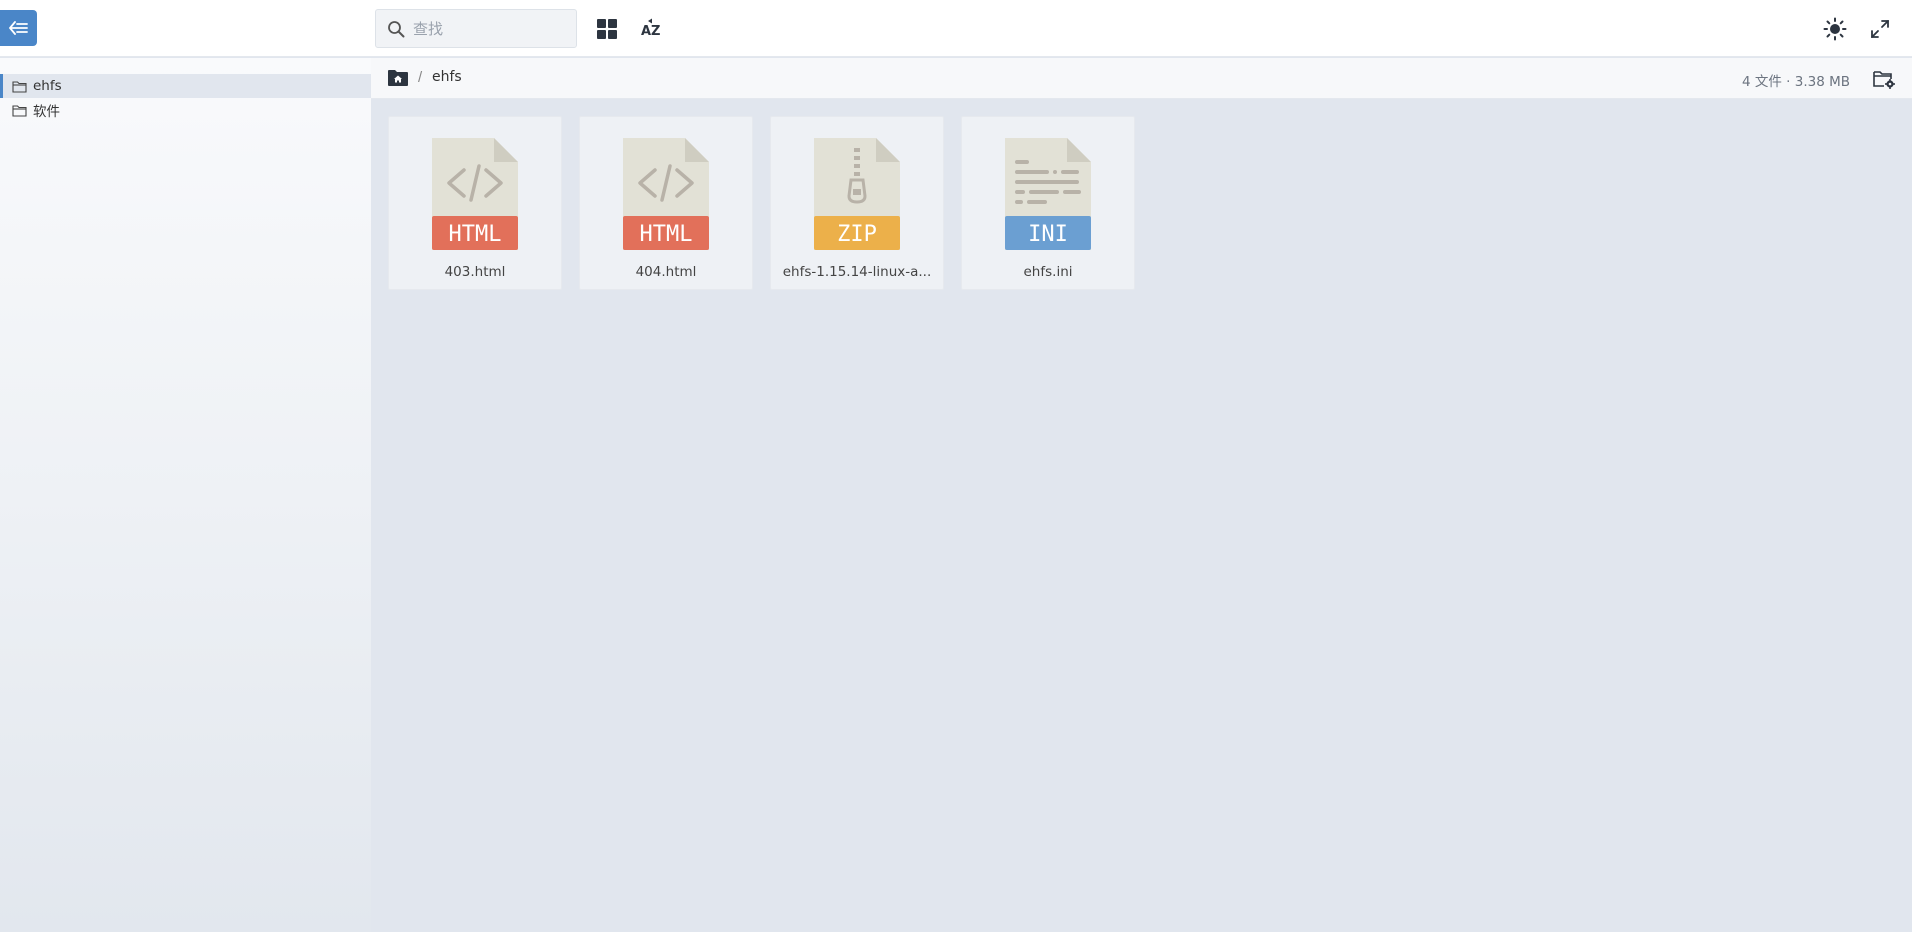 The width and height of the screenshot is (1912, 932). Describe the element at coordinates (1141, 78) in the screenshot. I see `breadcrumb: / ehfs 4 文件 · 3.38 MB` at that location.